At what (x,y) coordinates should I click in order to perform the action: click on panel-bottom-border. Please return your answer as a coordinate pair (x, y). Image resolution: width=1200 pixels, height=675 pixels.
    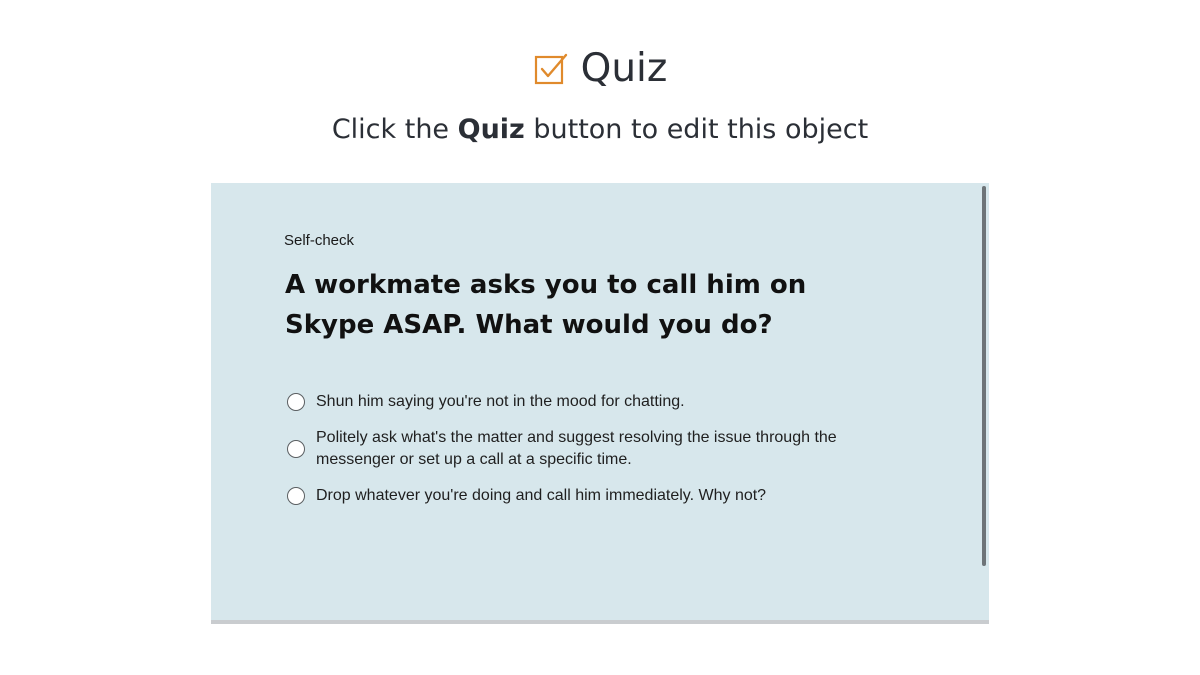
    Looking at the image, I should click on (600, 622).